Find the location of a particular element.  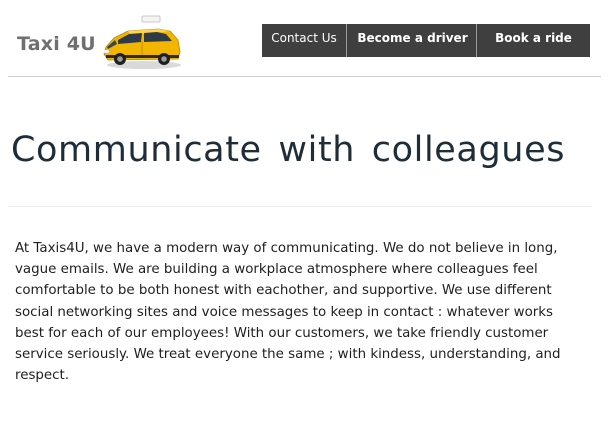

become-driver-button: Become a driver is located at coordinates (412, 40).